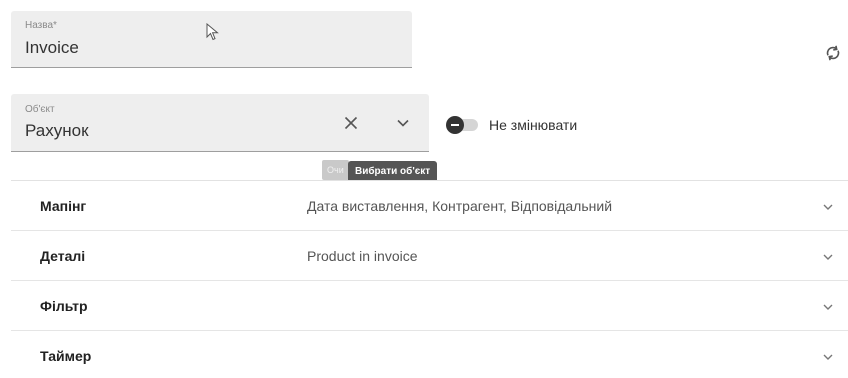 This screenshot has height=378, width=848. What do you see at coordinates (52, 48) in the screenshot?
I see `name-field-value: Invoice` at bounding box center [52, 48].